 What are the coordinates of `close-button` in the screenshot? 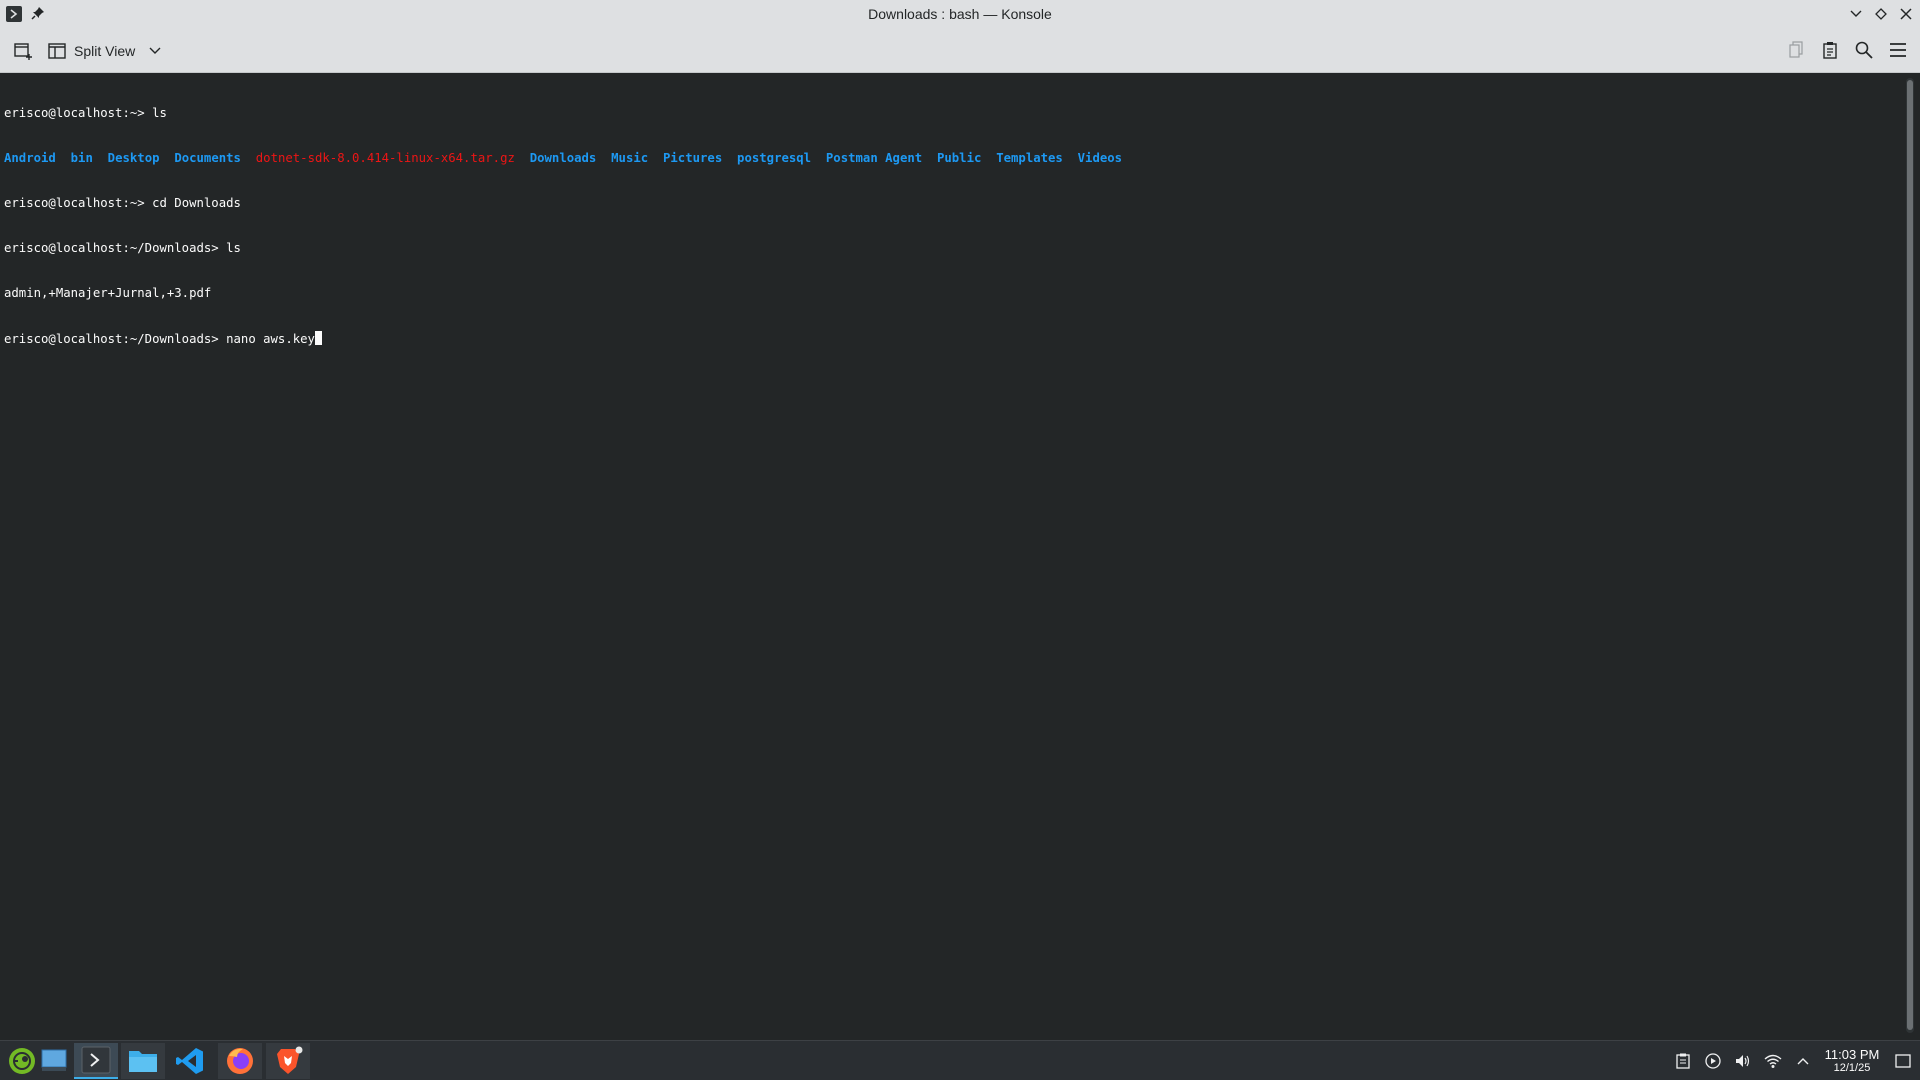 It's located at (1905, 14).